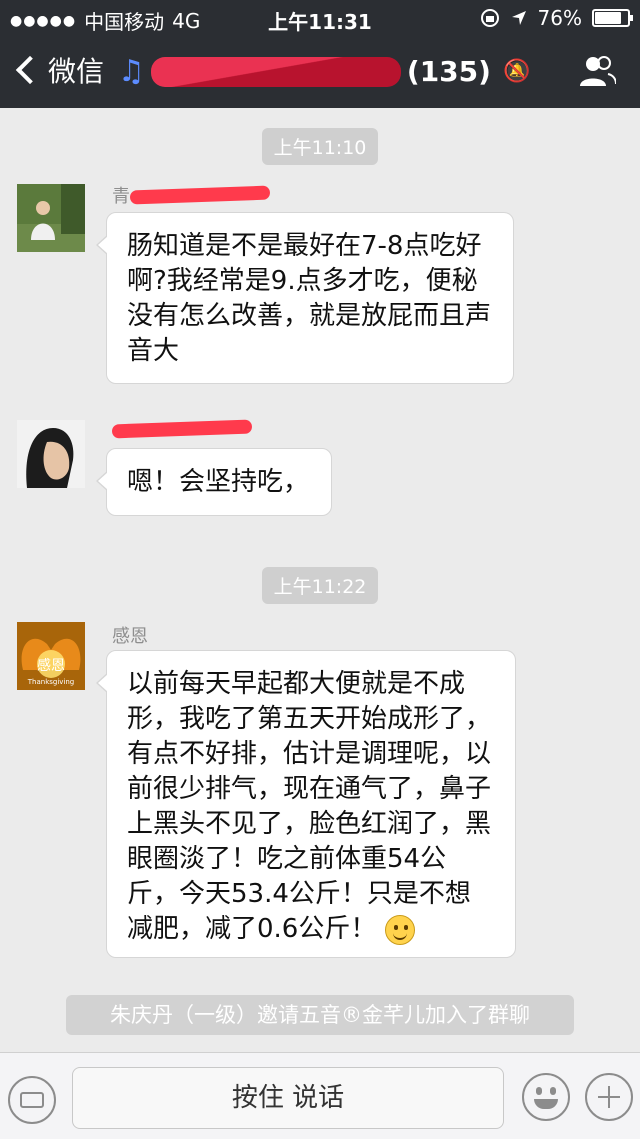 The width and height of the screenshot is (640, 1139). What do you see at coordinates (609, 1097) in the screenshot?
I see `more-options-button` at bounding box center [609, 1097].